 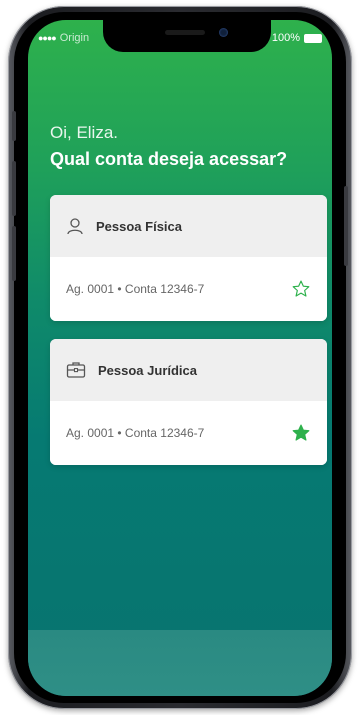 What do you see at coordinates (301, 289) in the screenshot?
I see `star-outline-icon` at bounding box center [301, 289].